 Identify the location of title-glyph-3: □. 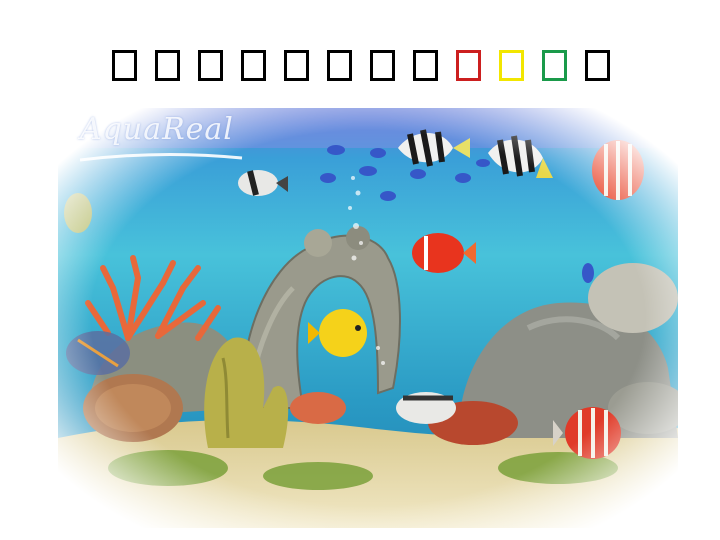
(210, 65).